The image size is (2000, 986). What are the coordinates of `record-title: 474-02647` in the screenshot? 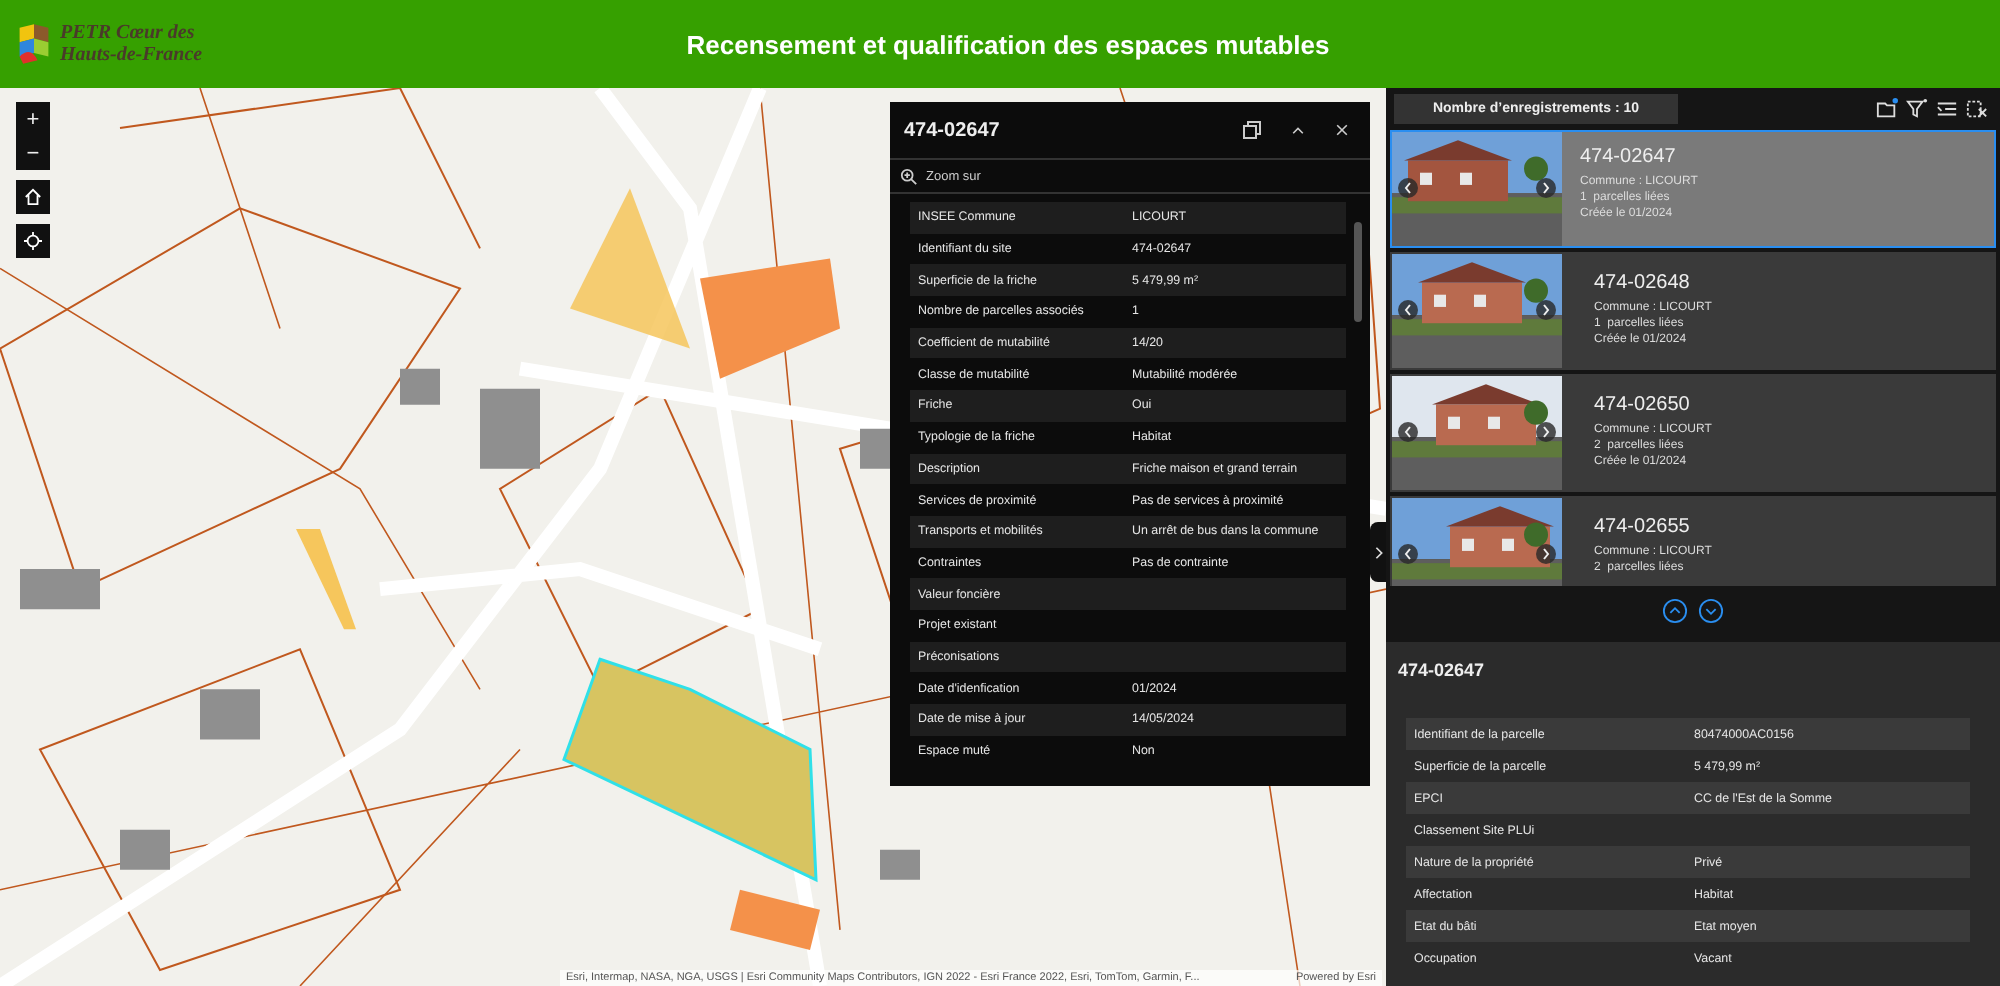 It's located at (1629, 157).